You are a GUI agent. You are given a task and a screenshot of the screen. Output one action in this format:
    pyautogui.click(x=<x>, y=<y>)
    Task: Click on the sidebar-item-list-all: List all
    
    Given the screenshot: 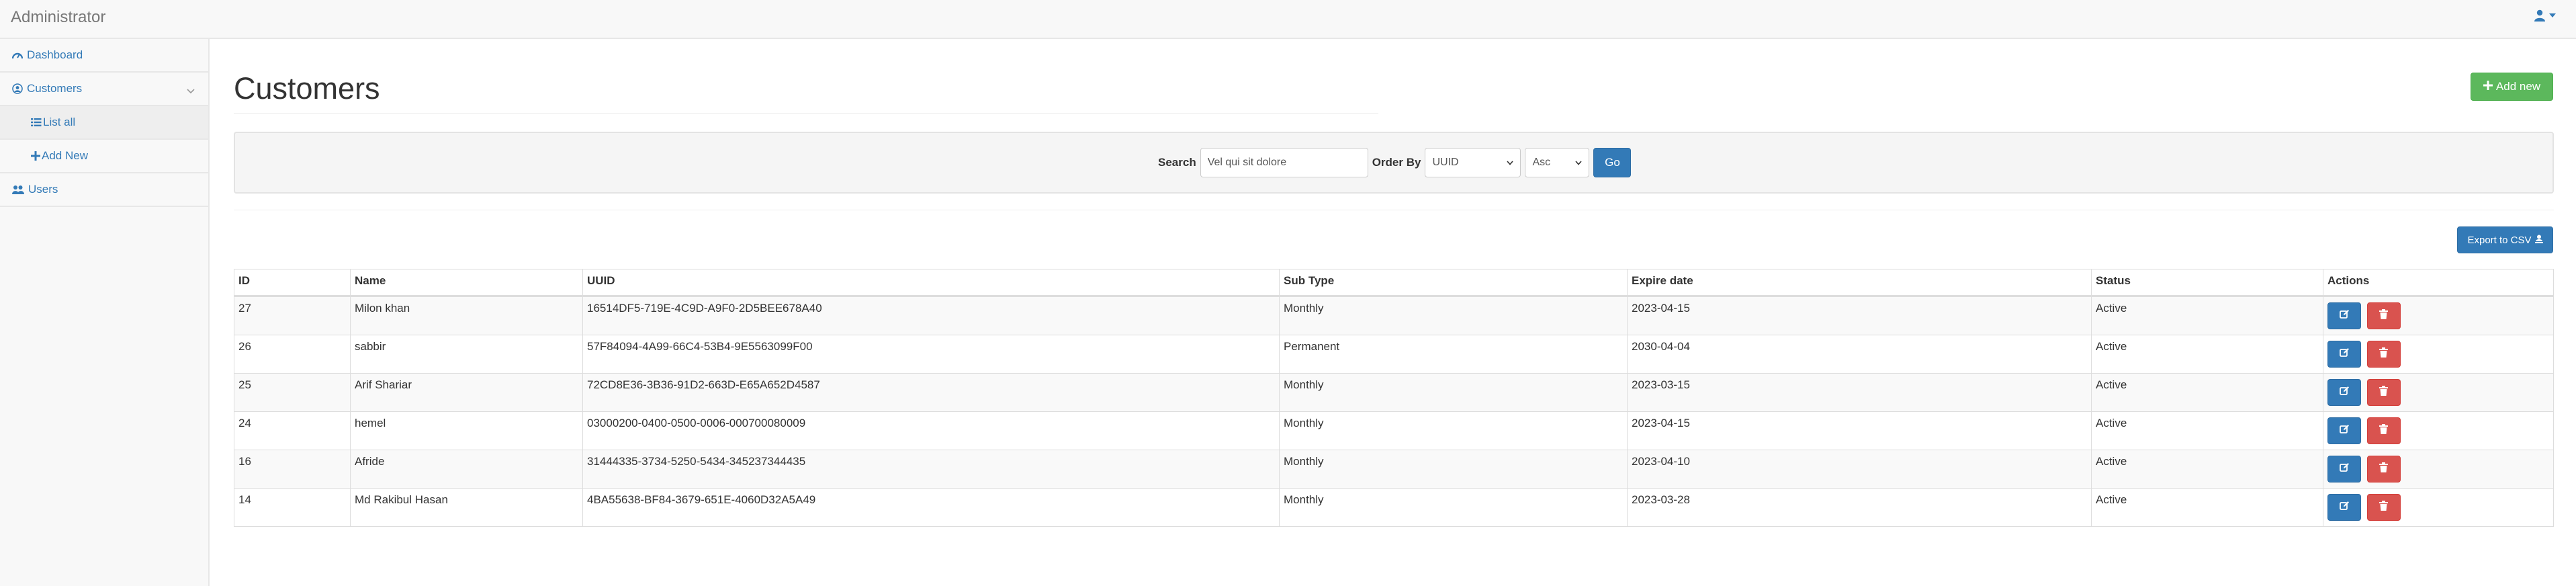 What is the action you would take?
    pyautogui.click(x=104, y=123)
    